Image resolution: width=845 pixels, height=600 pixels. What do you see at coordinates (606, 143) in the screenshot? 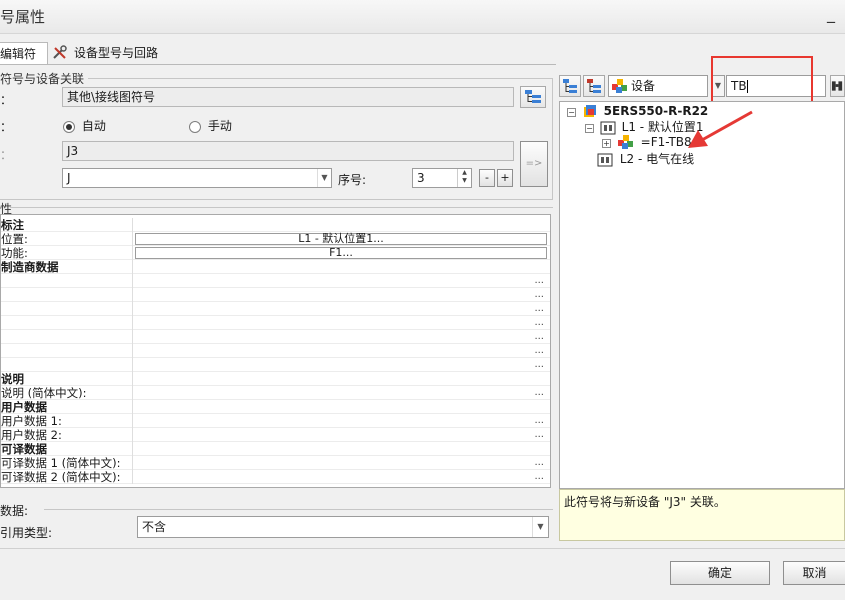
I see `expand-icon: +` at bounding box center [606, 143].